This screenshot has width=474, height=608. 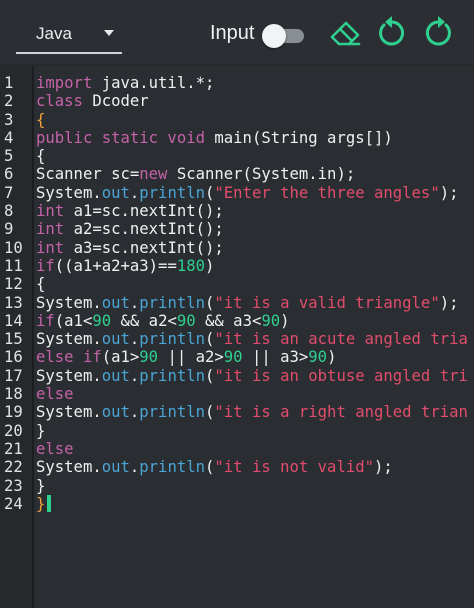 What do you see at coordinates (237, 101) in the screenshot?
I see `code-line: 2 class Dcoder` at bounding box center [237, 101].